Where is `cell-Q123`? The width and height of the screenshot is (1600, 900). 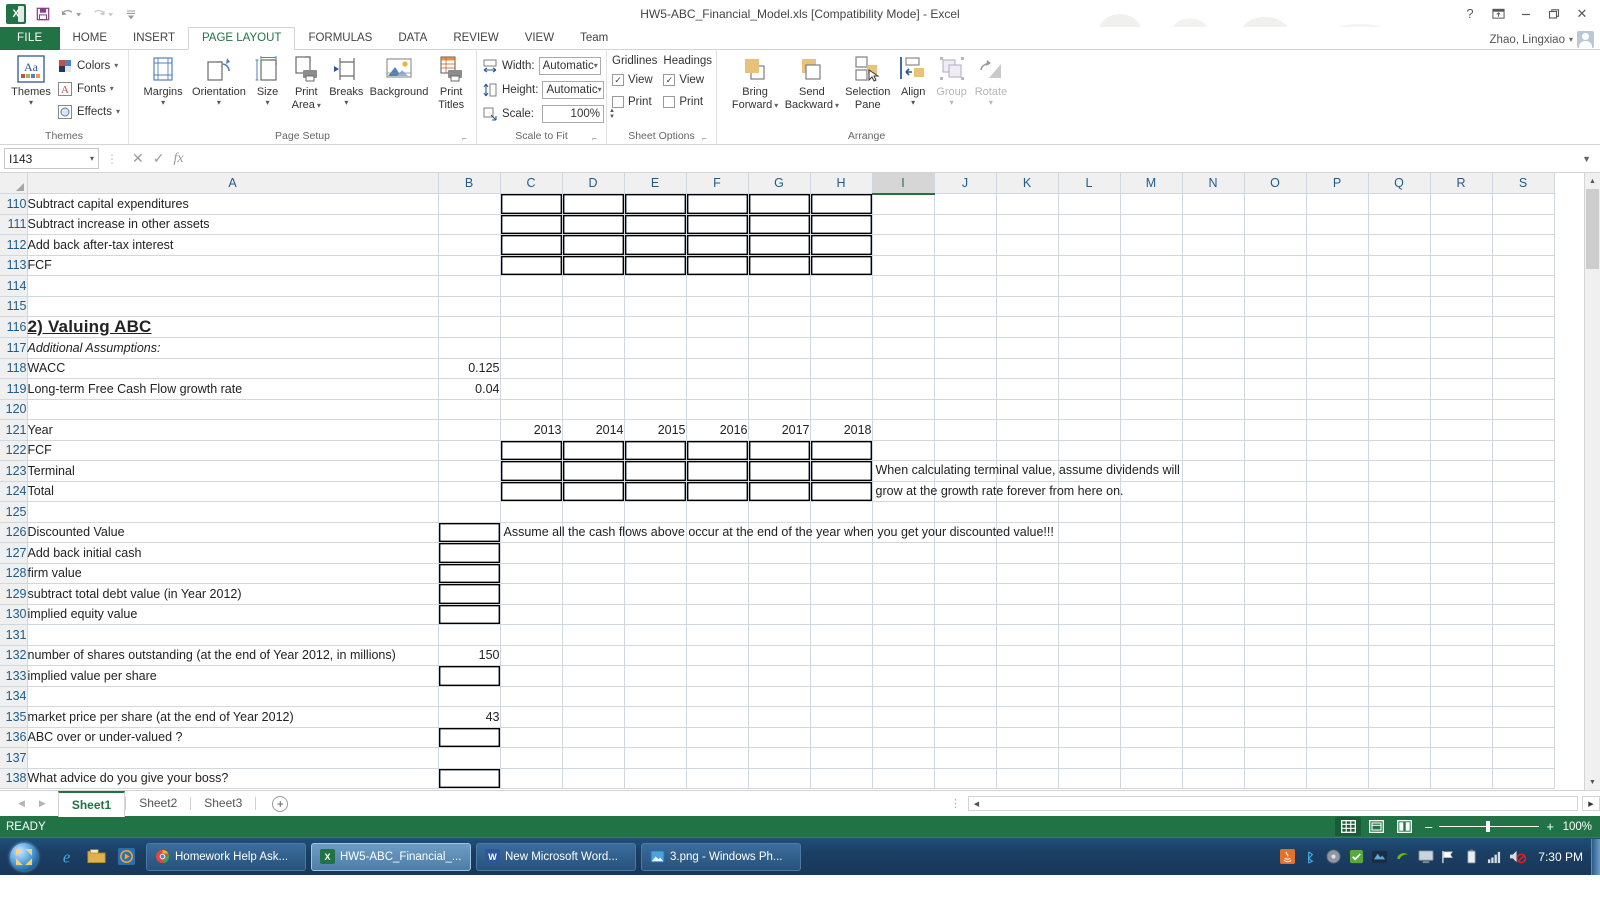 cell-Q123 is located at coordinates (1399, 471).